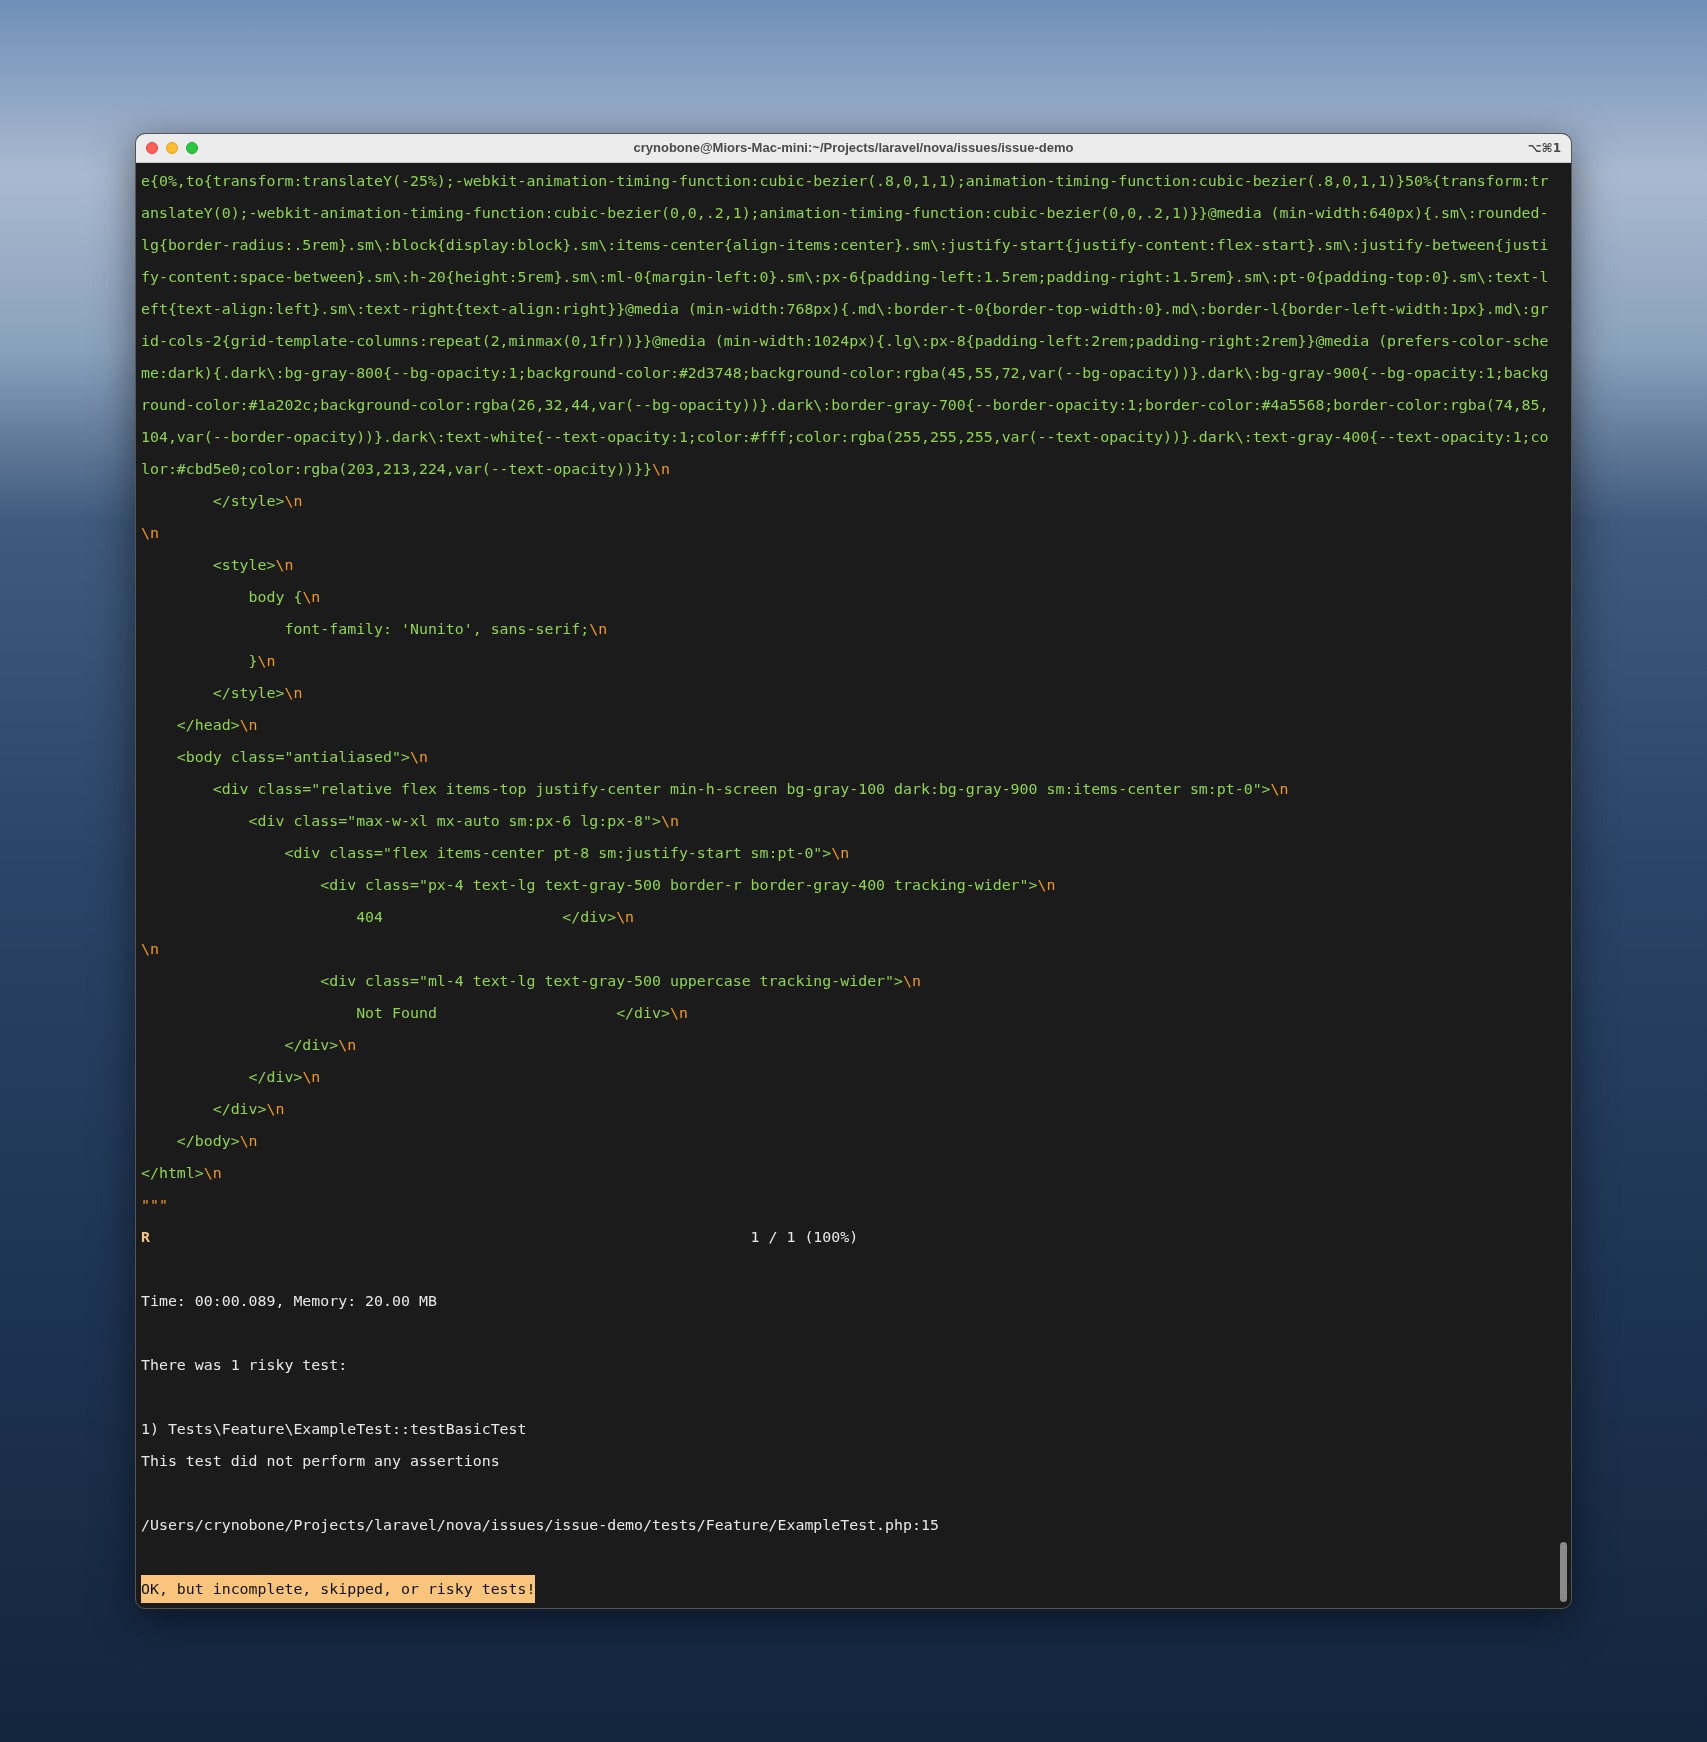  I want to click on code-line: fy-content:space-between}.sm\:h-20{height:5rem}.sm\:ml-0{margin-left:0}.sm\:px-6{padding-left:1.5rem;padding-right:1.5rem}.sm\:pt-0{padding-top:0}.sm\:text-l, so click(845, 277).